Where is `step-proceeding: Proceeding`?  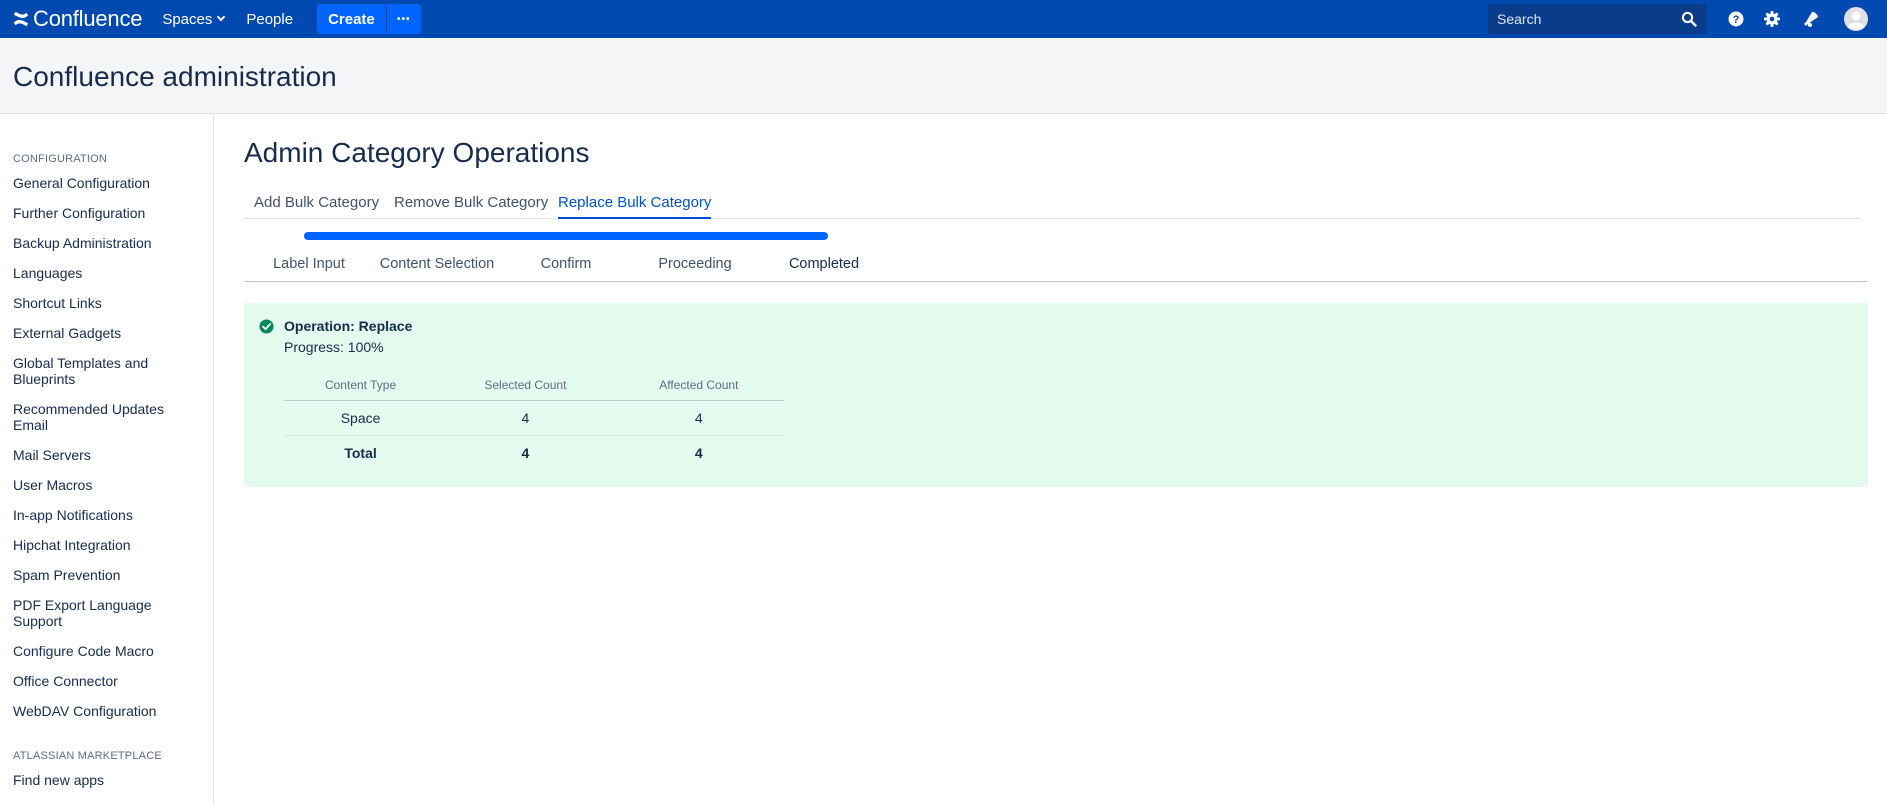 step-proceeding: Proceeding is located at coordinates (695, 264).